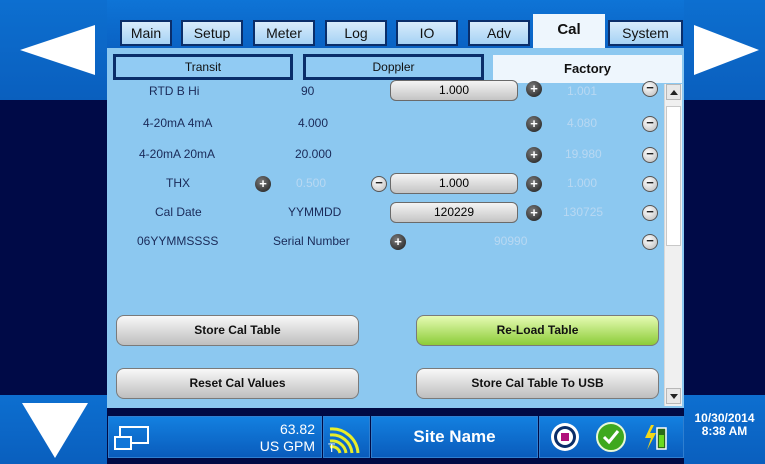 The height and width of the screenshot is (464, 765). What do you see at coordinates (673, 396) in the screenshot?
I see `scroll-down-icon` at bounding box center [673, 396].